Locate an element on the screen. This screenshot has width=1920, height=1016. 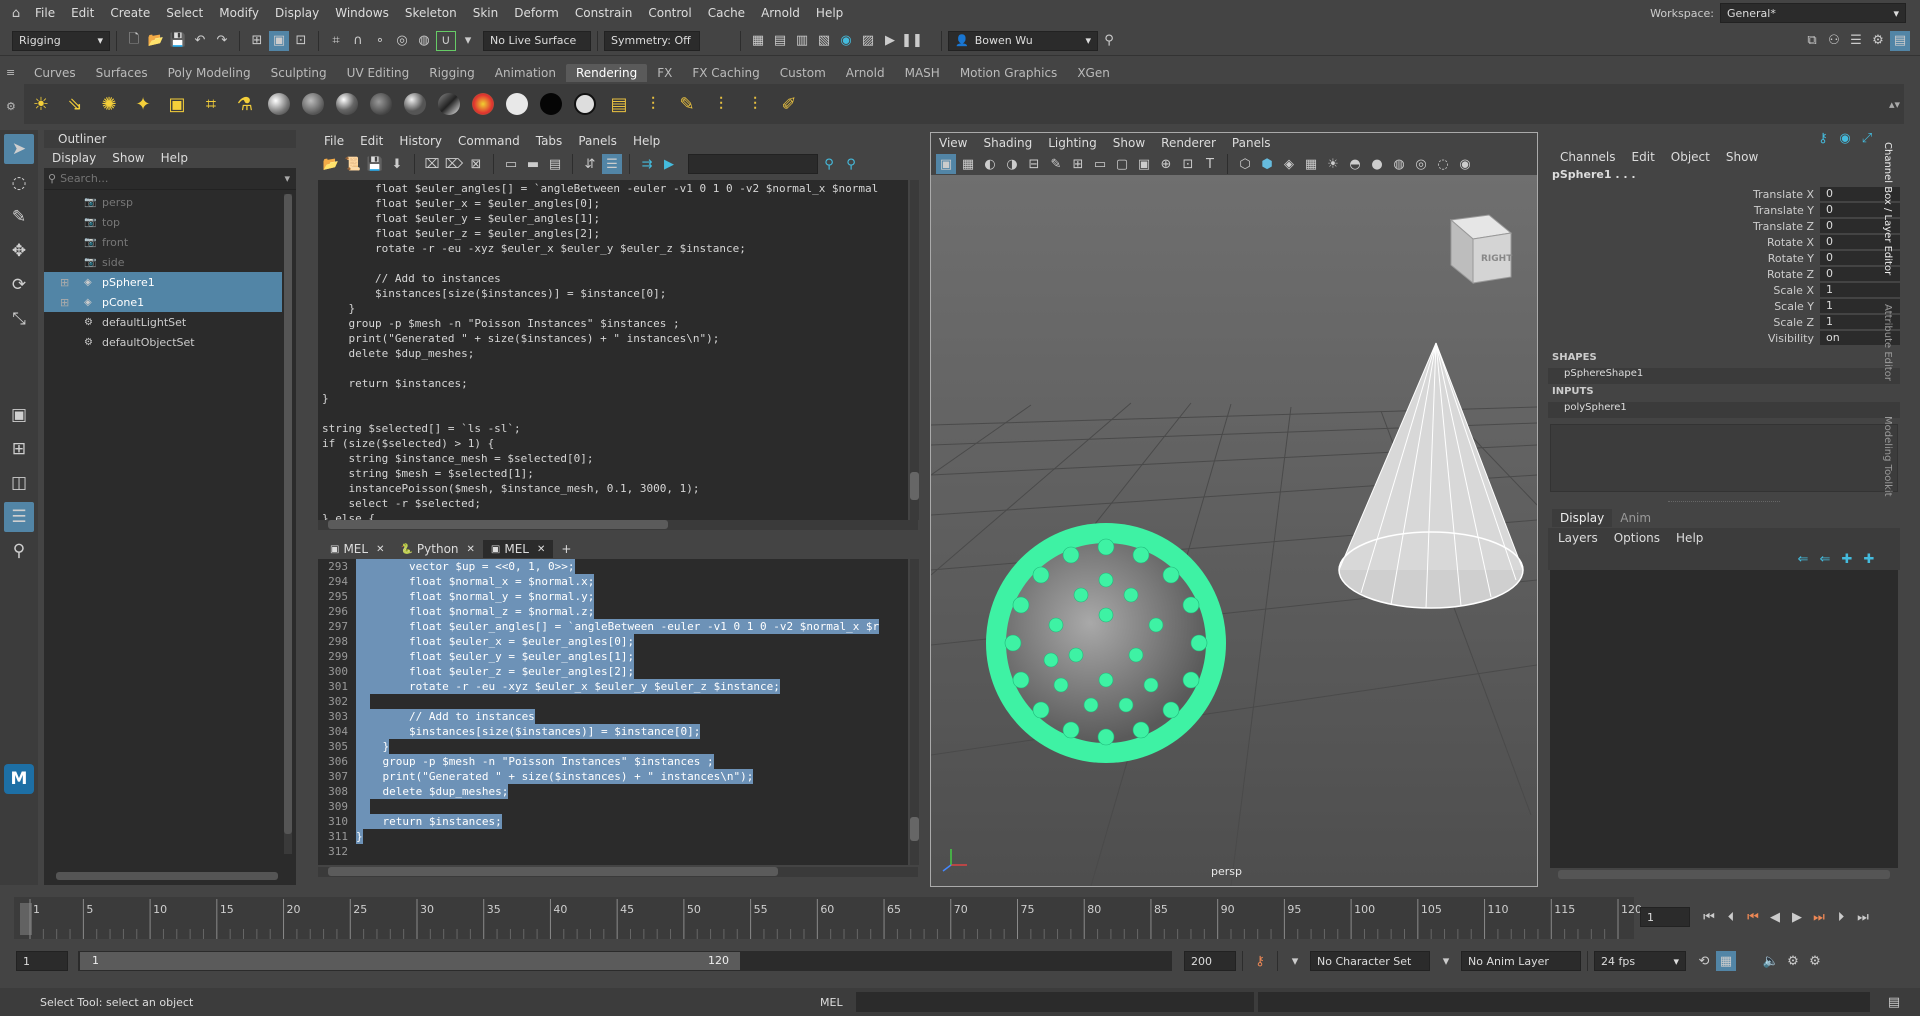
bookmark-icon: ◐ is located at coordinates (990, 164).